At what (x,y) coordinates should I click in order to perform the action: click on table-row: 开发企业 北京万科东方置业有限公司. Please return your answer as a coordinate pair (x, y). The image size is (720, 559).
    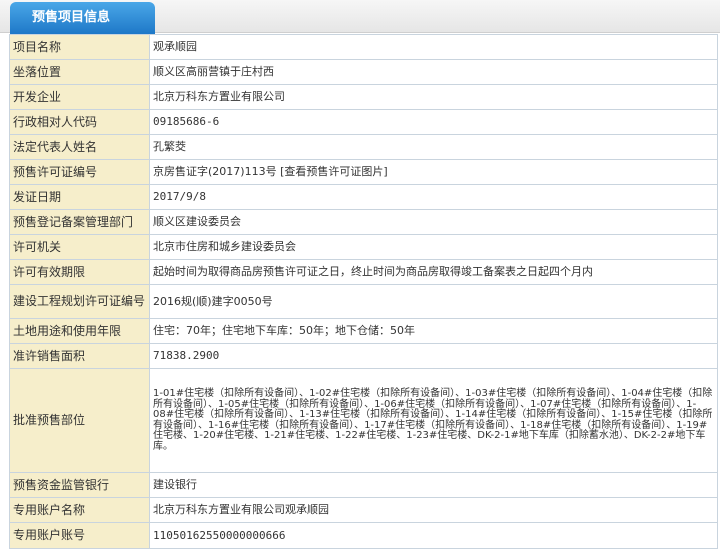
    Looking at the image, I should click on (363, 97).